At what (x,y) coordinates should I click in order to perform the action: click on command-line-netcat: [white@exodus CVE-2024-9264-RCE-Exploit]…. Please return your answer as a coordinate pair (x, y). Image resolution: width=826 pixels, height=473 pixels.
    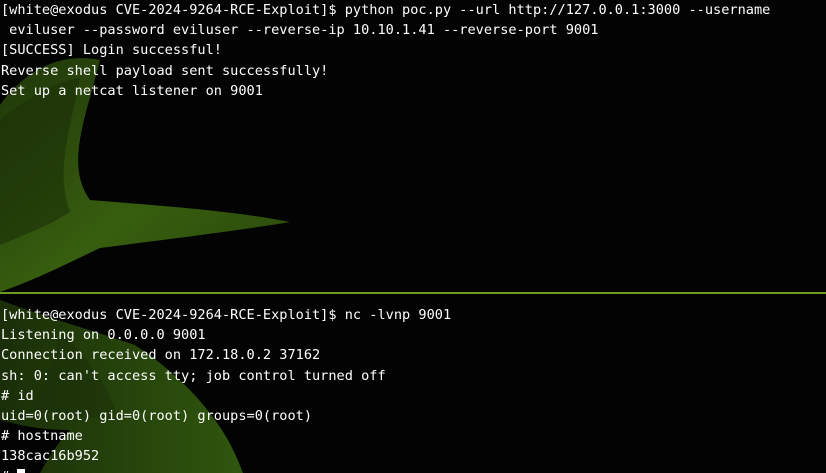
    Looking at the image, I should click on (226, 315).